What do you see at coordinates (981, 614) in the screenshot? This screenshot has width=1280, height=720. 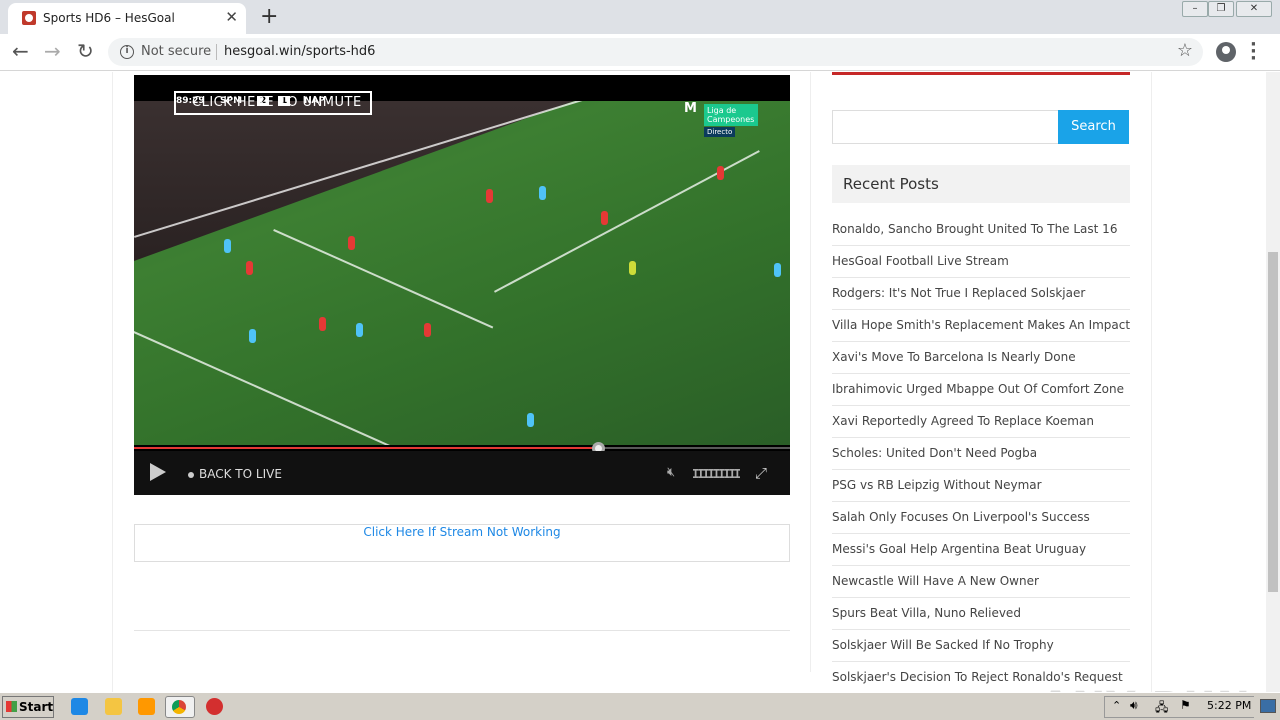 I see `recent-post-link: Spurs Beat Villa, Nuno Relieved` at bounding box center [981, 614].